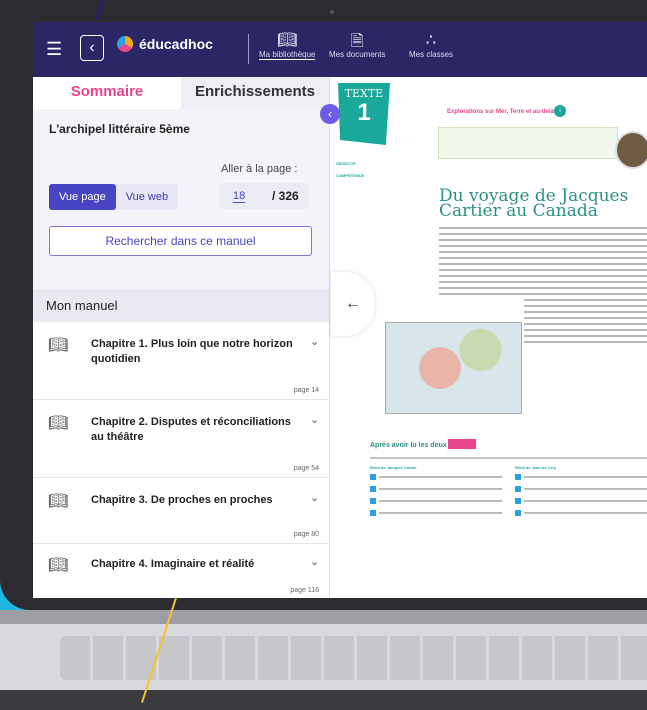 The height and width of the screenshot is (710, 647). I want to click on back-arrow-icon: ‹, so click(92, 48).